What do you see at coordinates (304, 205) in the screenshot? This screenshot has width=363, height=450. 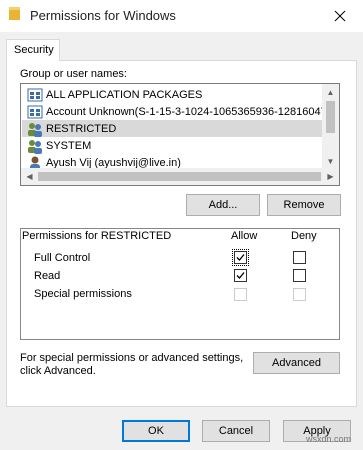 I see `remove-button: Remove` at bounding box center [304, 205].